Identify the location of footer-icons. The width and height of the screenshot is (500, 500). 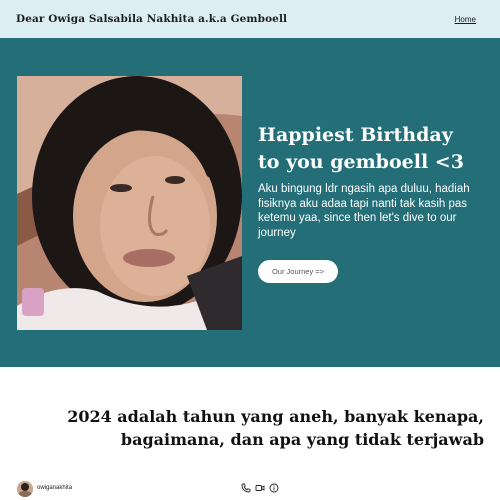
(260, 488).